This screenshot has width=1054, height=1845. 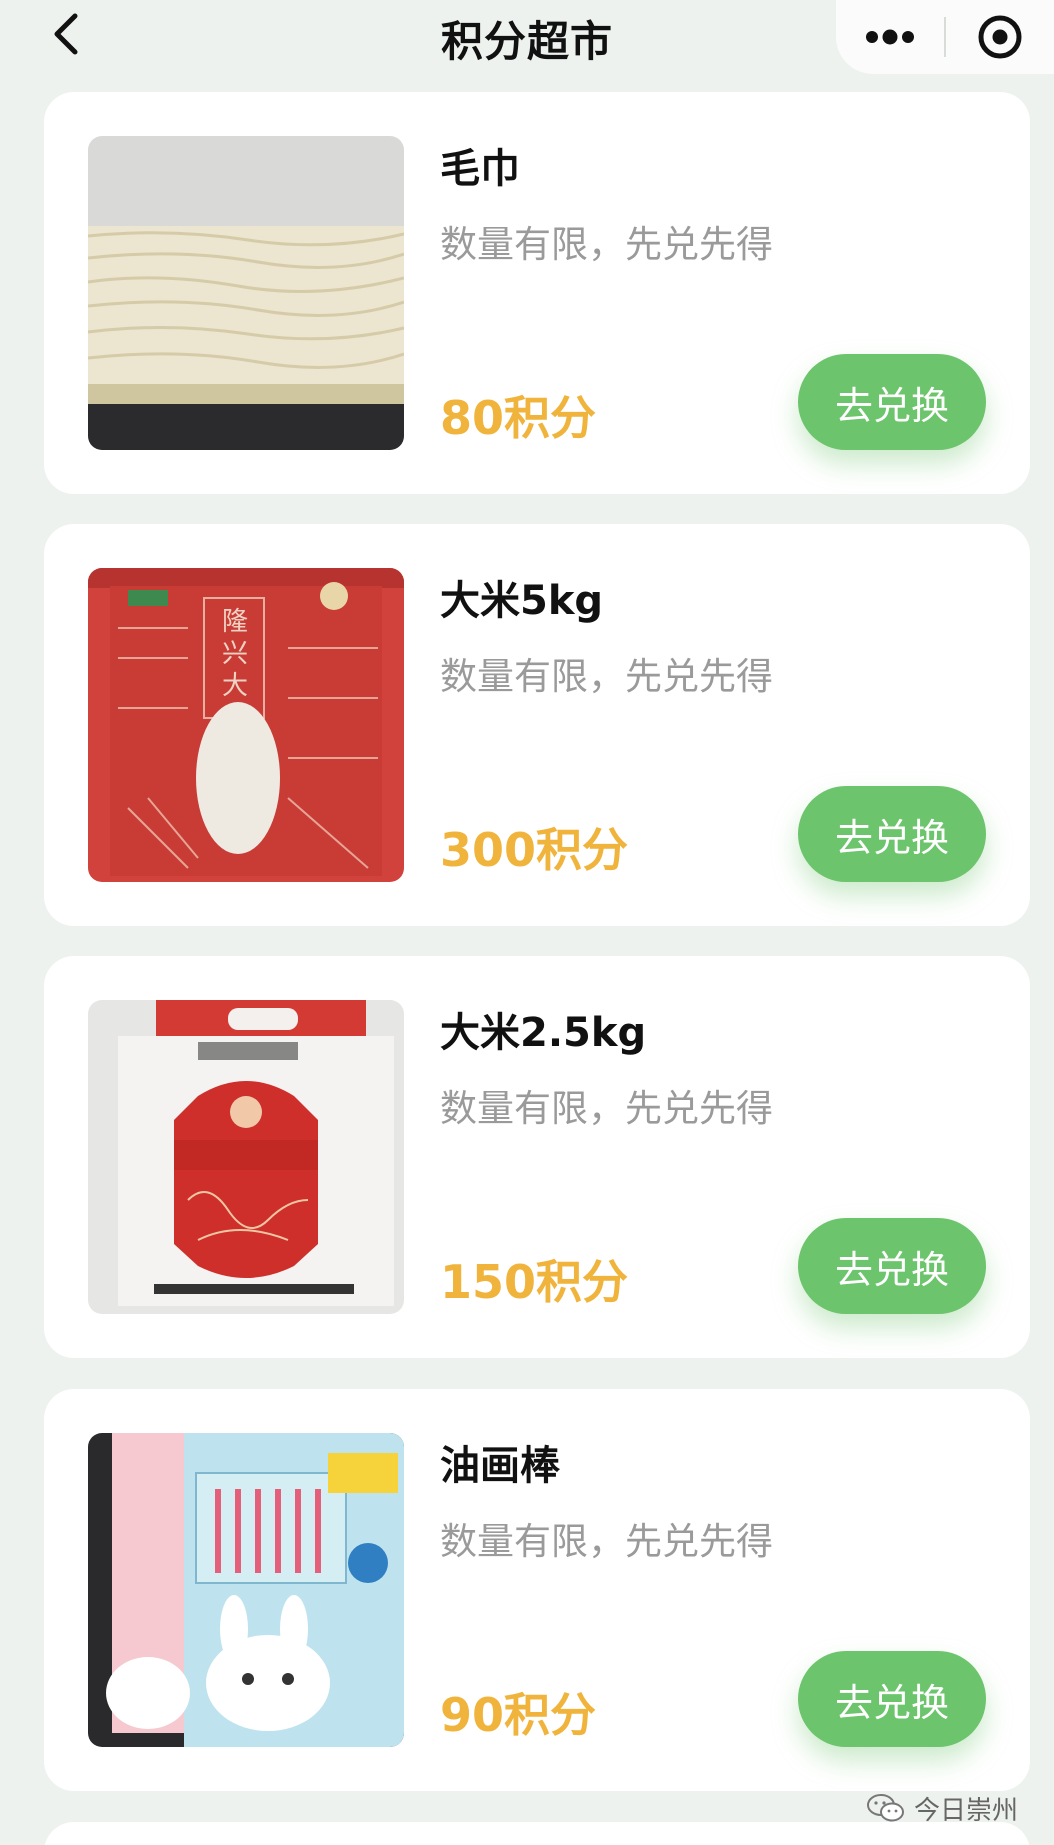 I want to click on target-icon, so click(x=1000, y=37).